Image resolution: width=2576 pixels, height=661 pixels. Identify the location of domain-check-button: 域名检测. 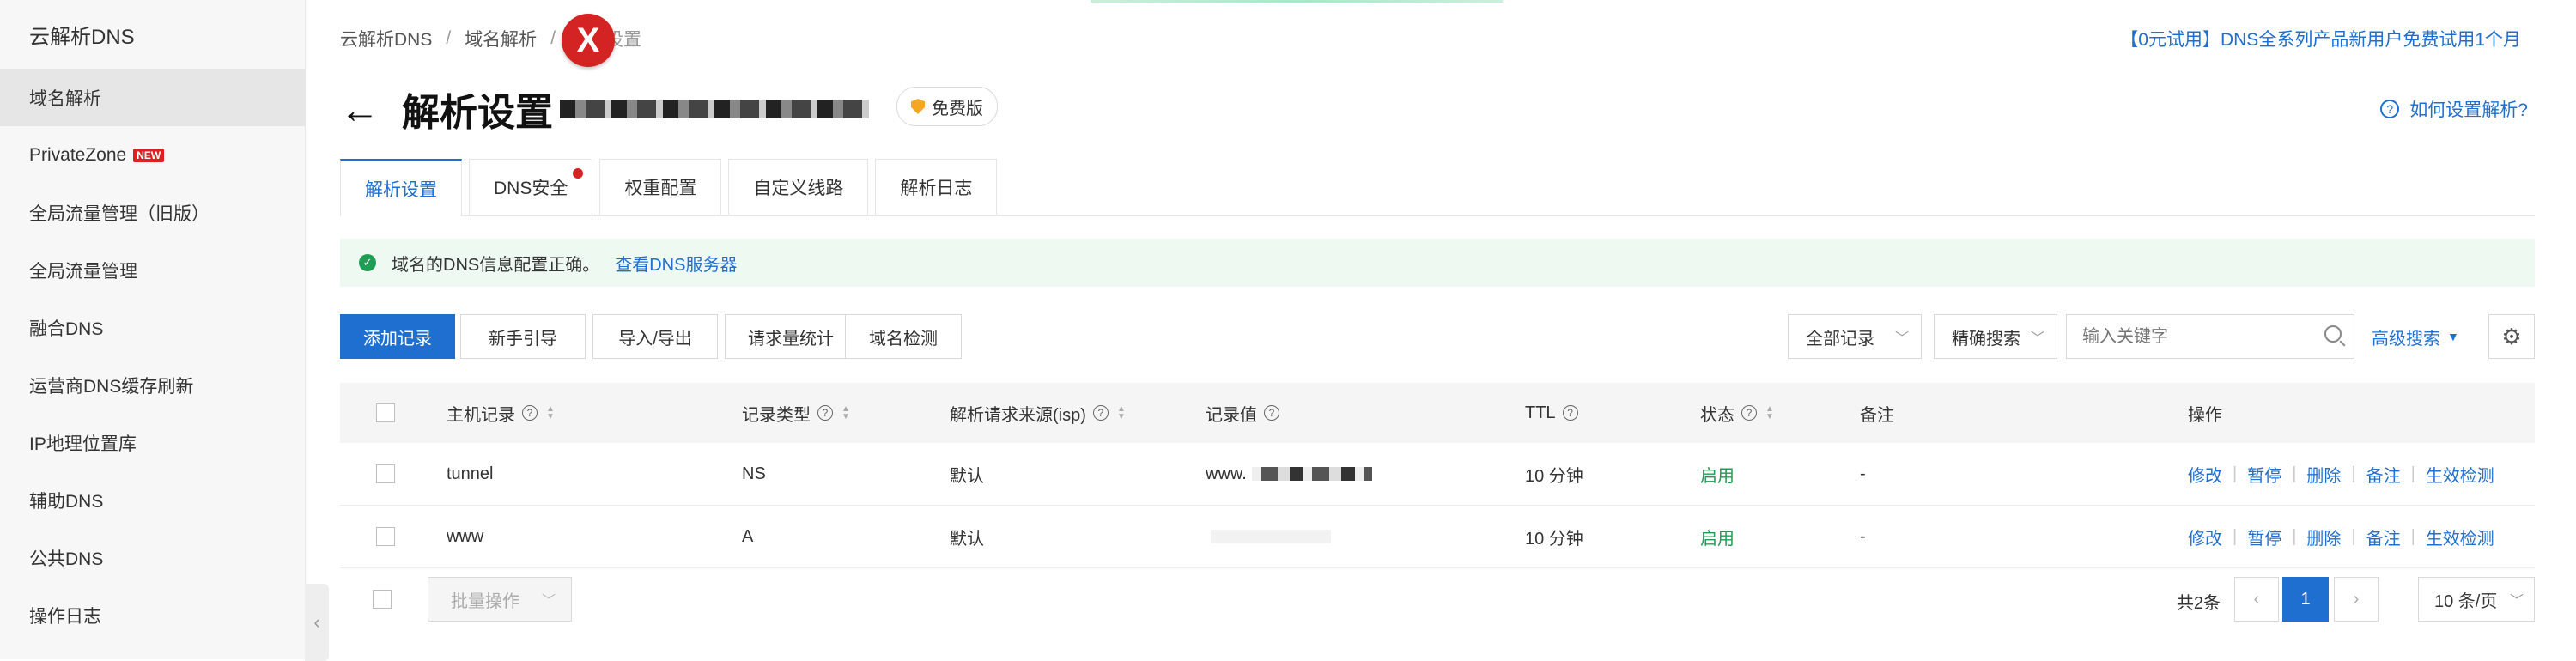
(903, 336).